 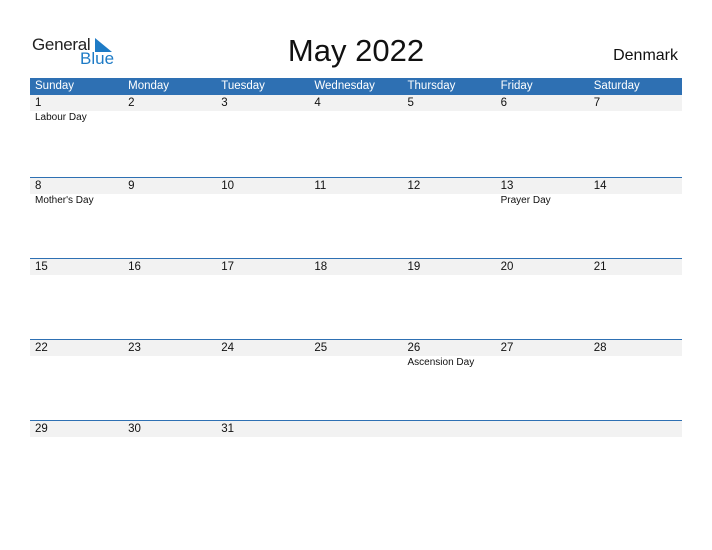 What do you see at coordinates (516, 86) in the screenshot?
I see `weekday-friday: Friday` at bounding box center [516, 86].